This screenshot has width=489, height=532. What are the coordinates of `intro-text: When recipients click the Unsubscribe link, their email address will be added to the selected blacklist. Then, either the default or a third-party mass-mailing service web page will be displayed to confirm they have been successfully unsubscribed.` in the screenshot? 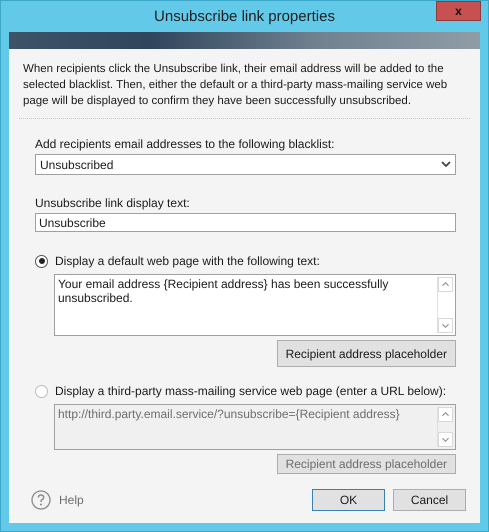 It's located at (235, 85).